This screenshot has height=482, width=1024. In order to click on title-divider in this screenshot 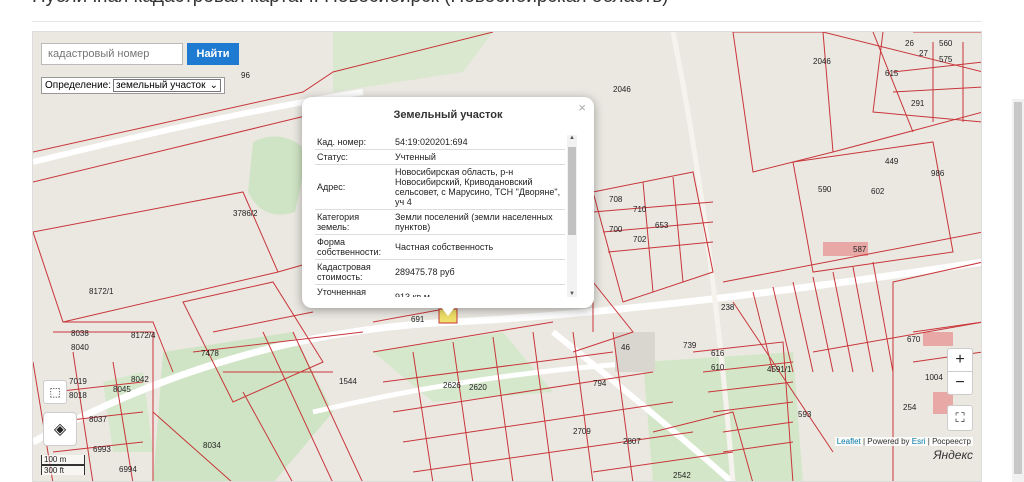, I will do `click(507, 21)`.